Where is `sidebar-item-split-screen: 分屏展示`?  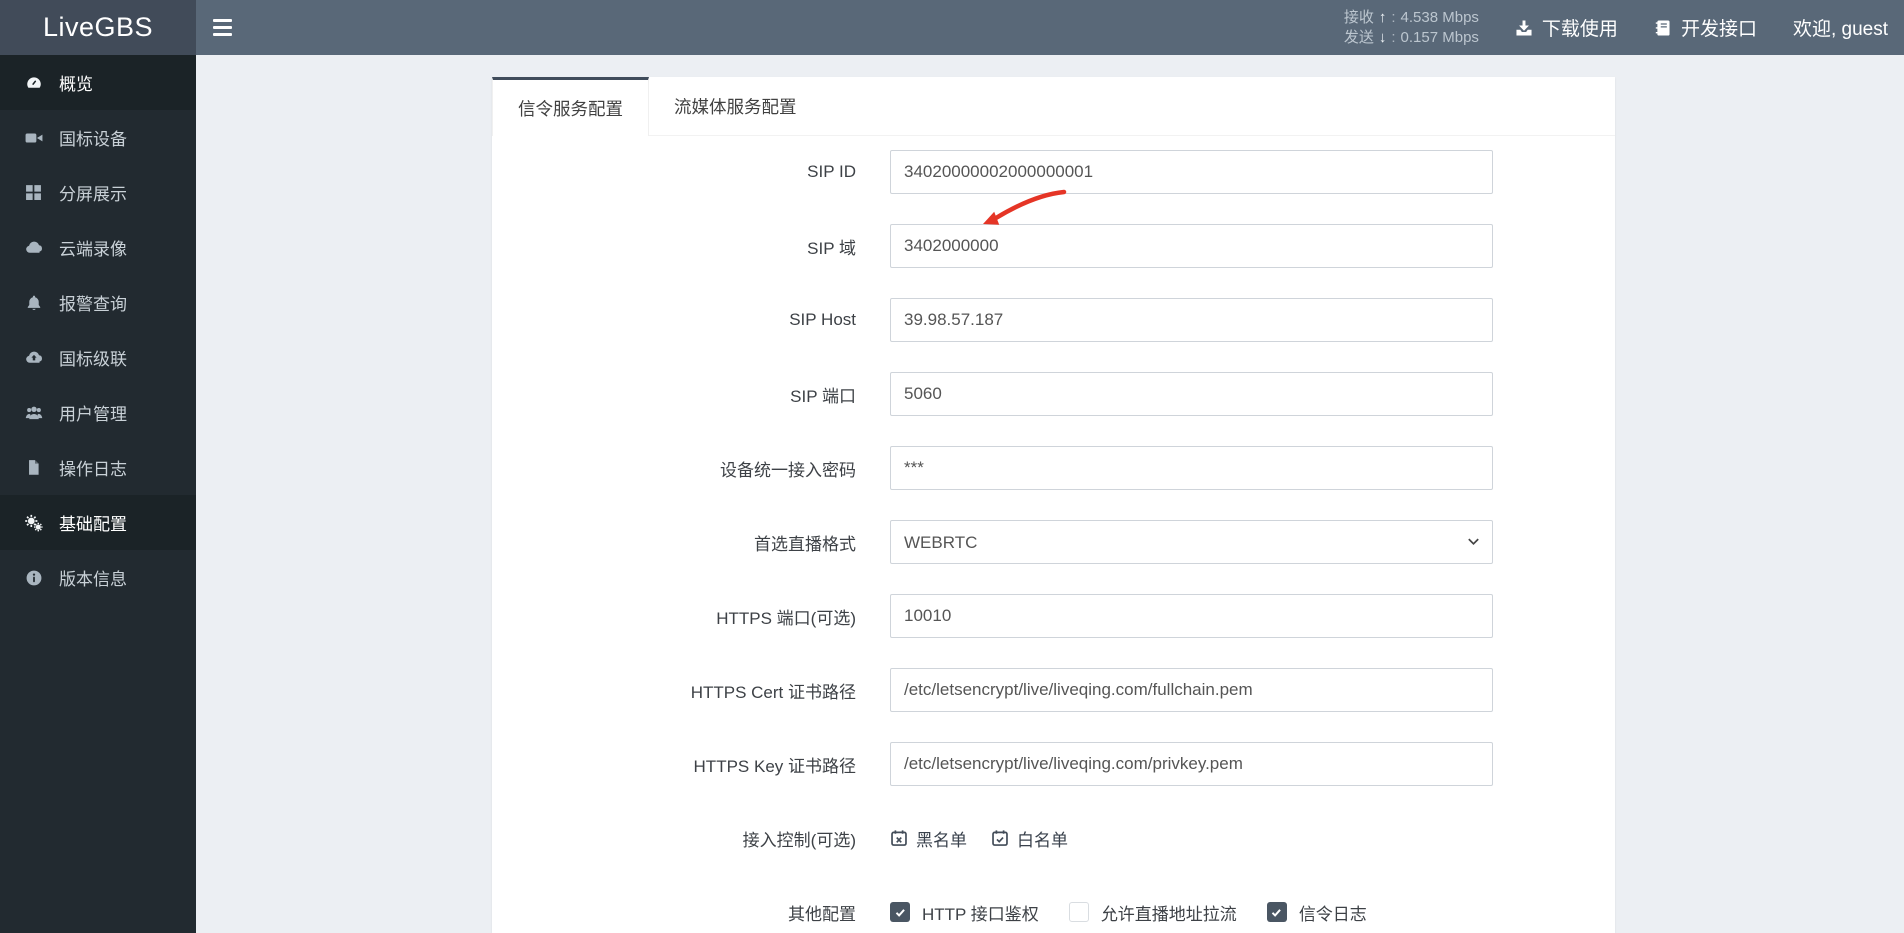
sidebar-item-split-screen: 分屏展示 is located at coordinates (98, 192).